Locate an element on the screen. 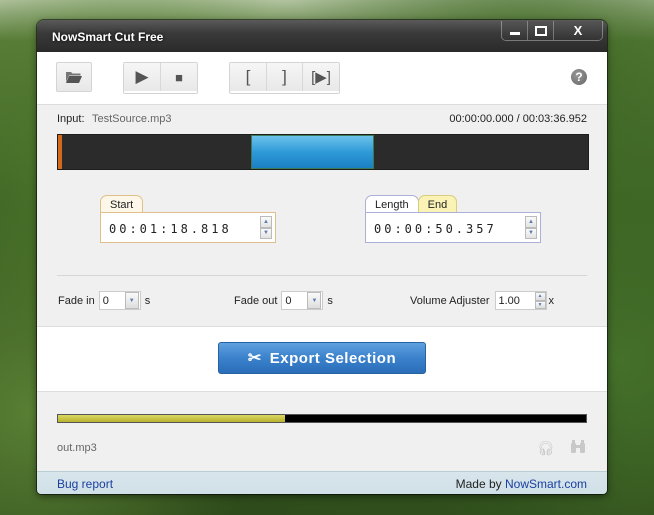 The height and width of the screenshot is (515, 654). export-label: Export Selection is located at coordinates (333, 358).